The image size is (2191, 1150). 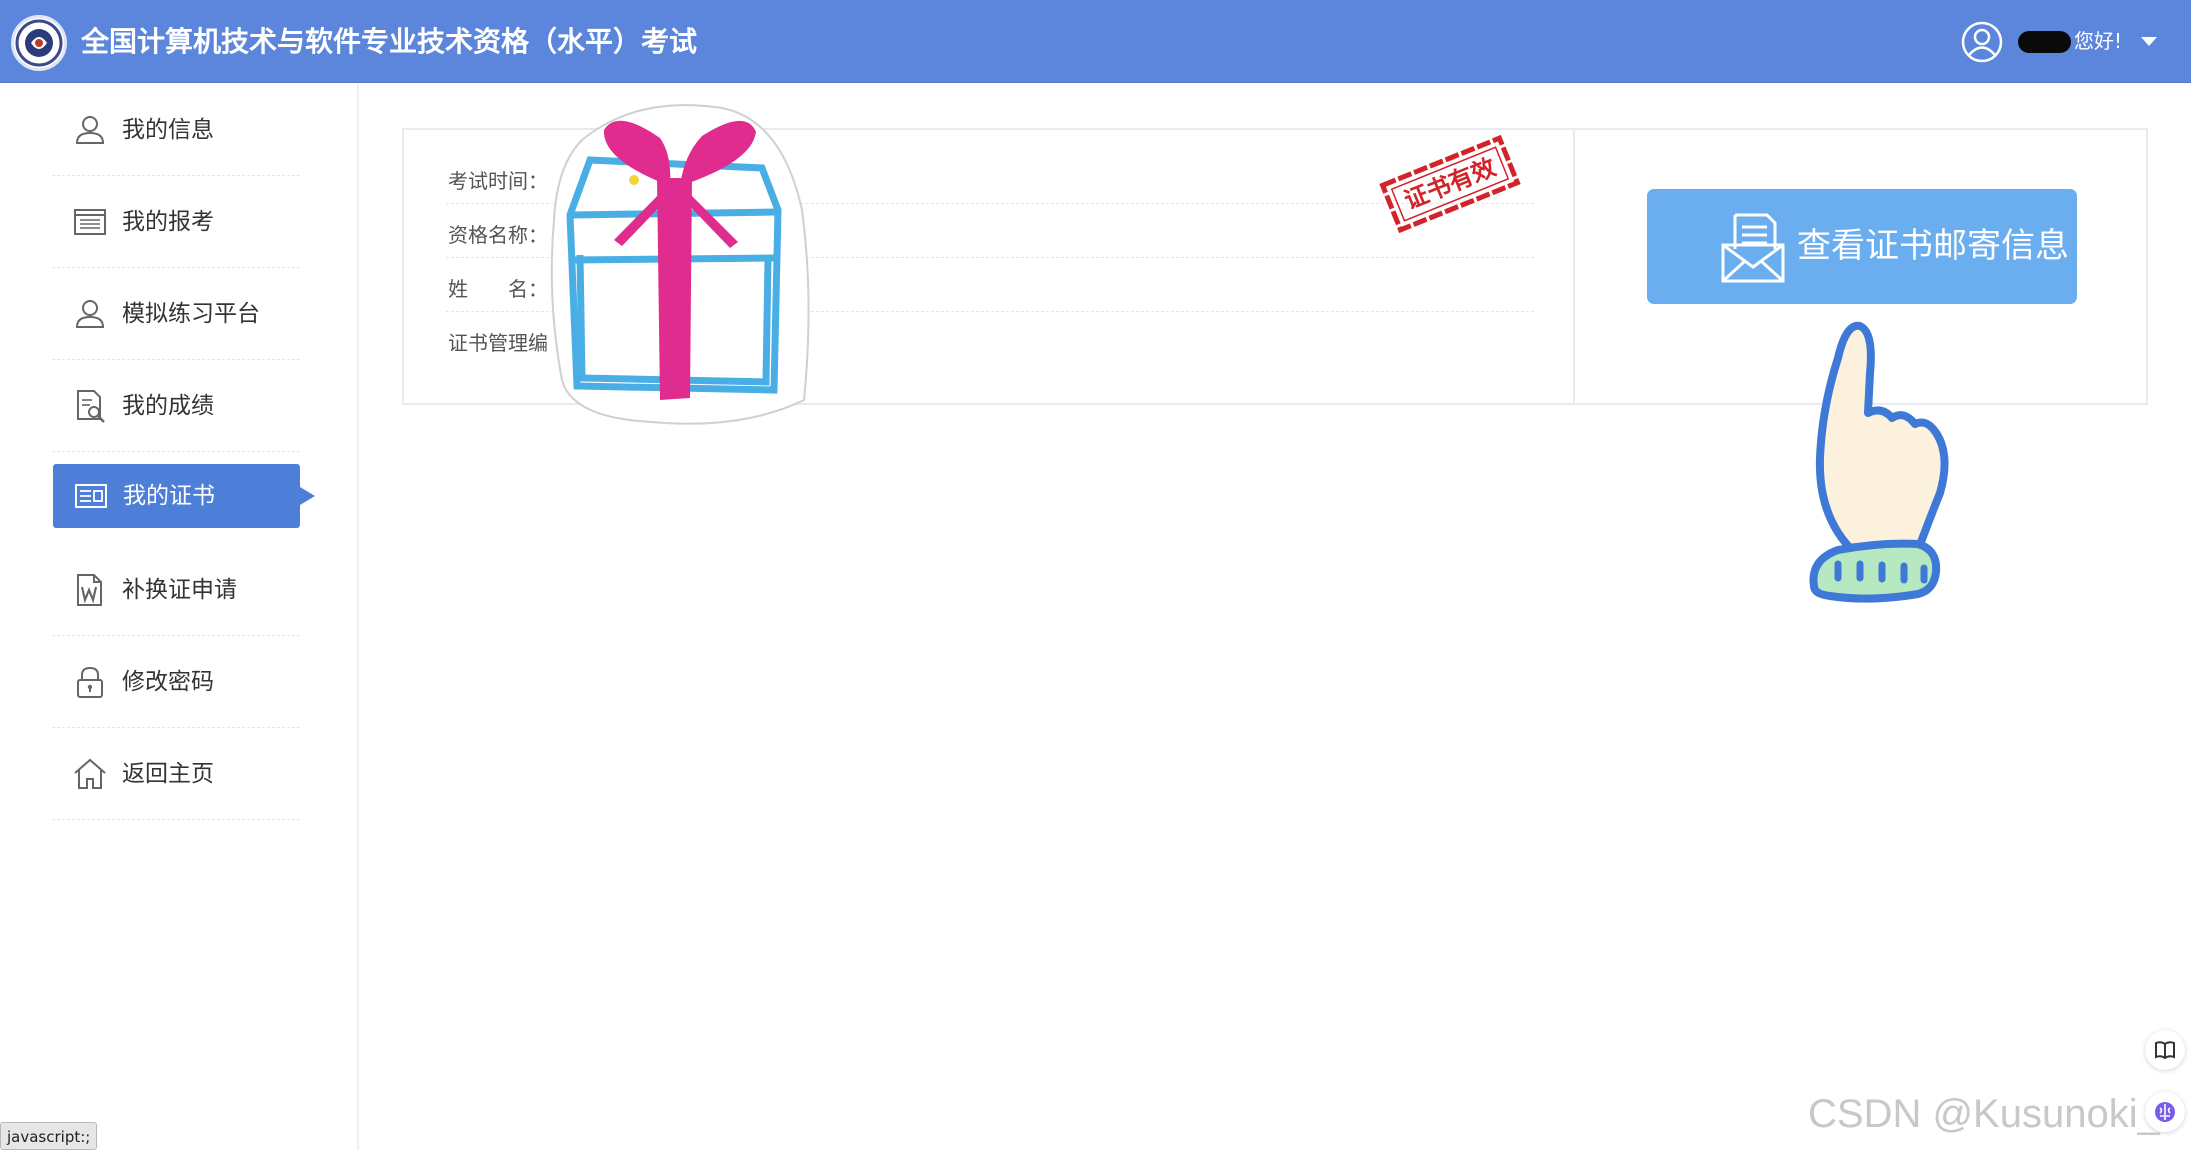 I want to click on svg-text: 证书有效, so click(x=1450, y=183).